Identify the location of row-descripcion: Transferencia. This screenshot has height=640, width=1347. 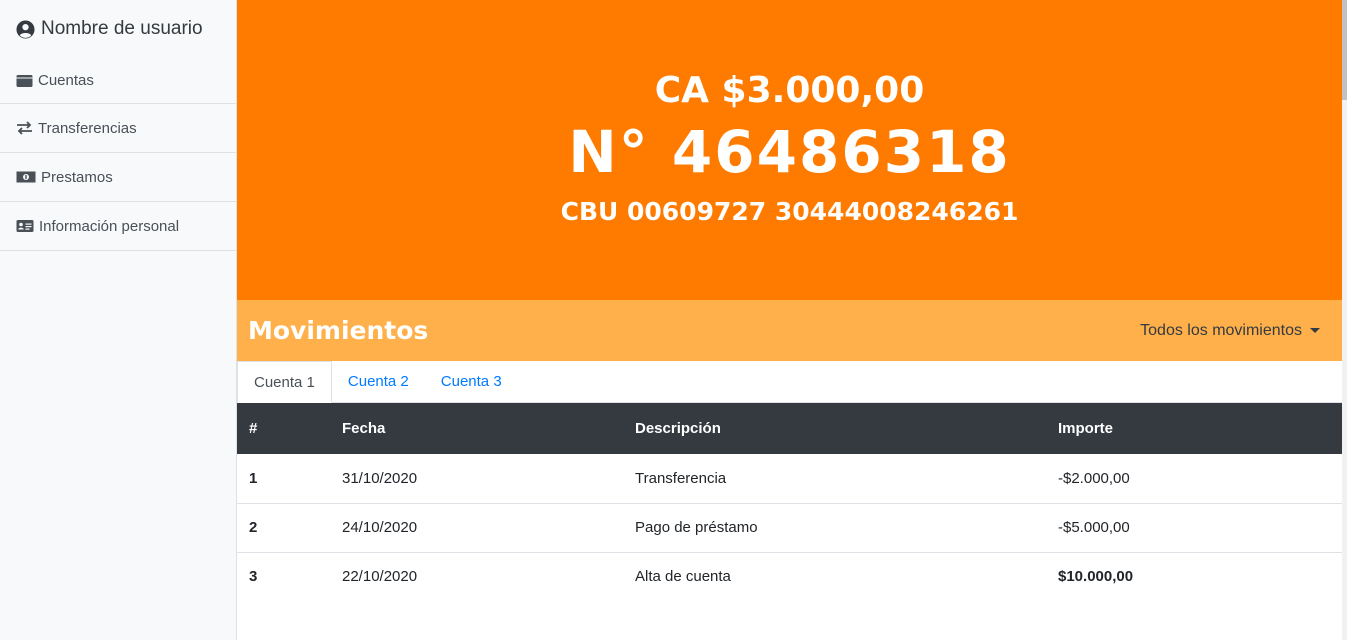
(681, 478).